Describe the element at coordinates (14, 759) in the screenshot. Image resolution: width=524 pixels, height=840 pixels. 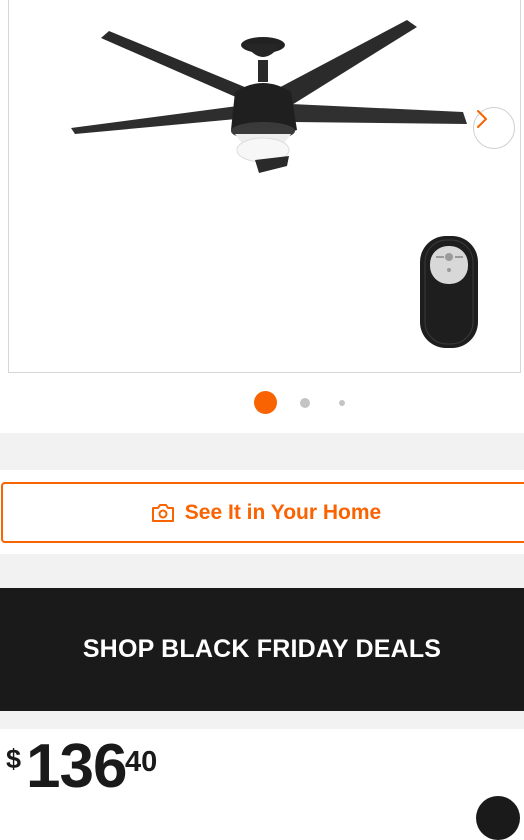
I see `price-currency: $` at that location.